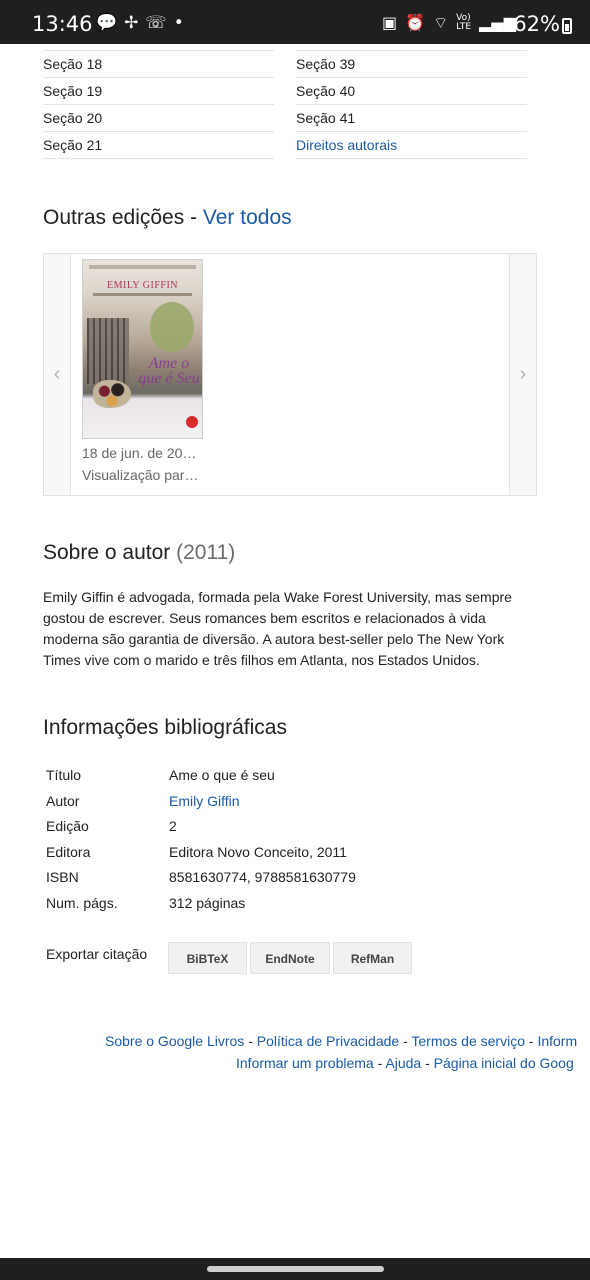 The image size is (590, 1280). I want to click on refman-button: RefMan, so click(372, 958).